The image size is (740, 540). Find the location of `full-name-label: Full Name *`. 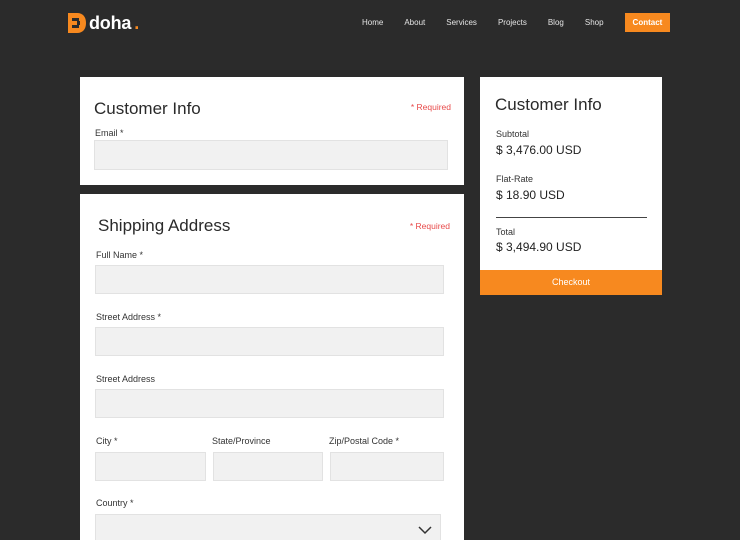

full-name-label: Full Name * is located at coordinates (120, 255).